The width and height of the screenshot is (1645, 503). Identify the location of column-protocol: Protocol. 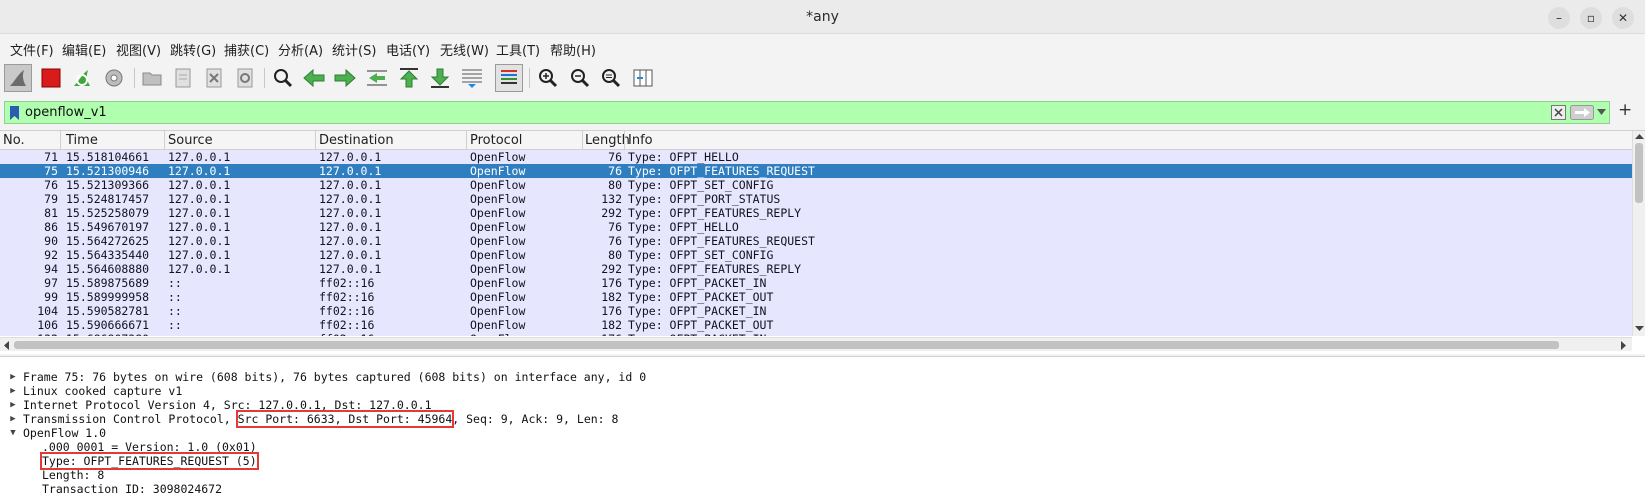
(496, 140).